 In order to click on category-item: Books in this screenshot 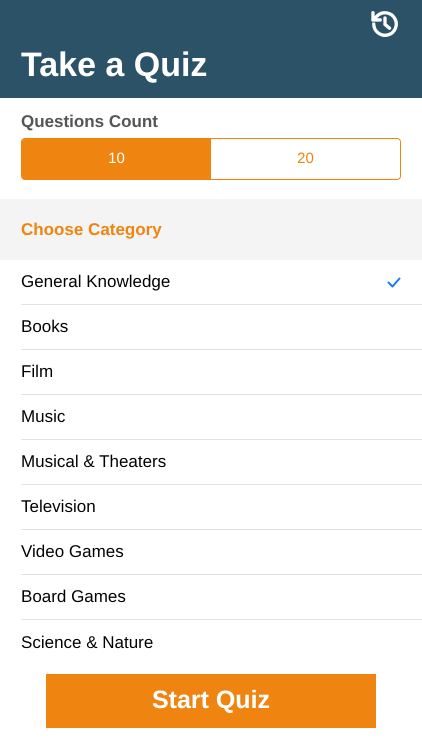, I will do `click(44, 327)`.